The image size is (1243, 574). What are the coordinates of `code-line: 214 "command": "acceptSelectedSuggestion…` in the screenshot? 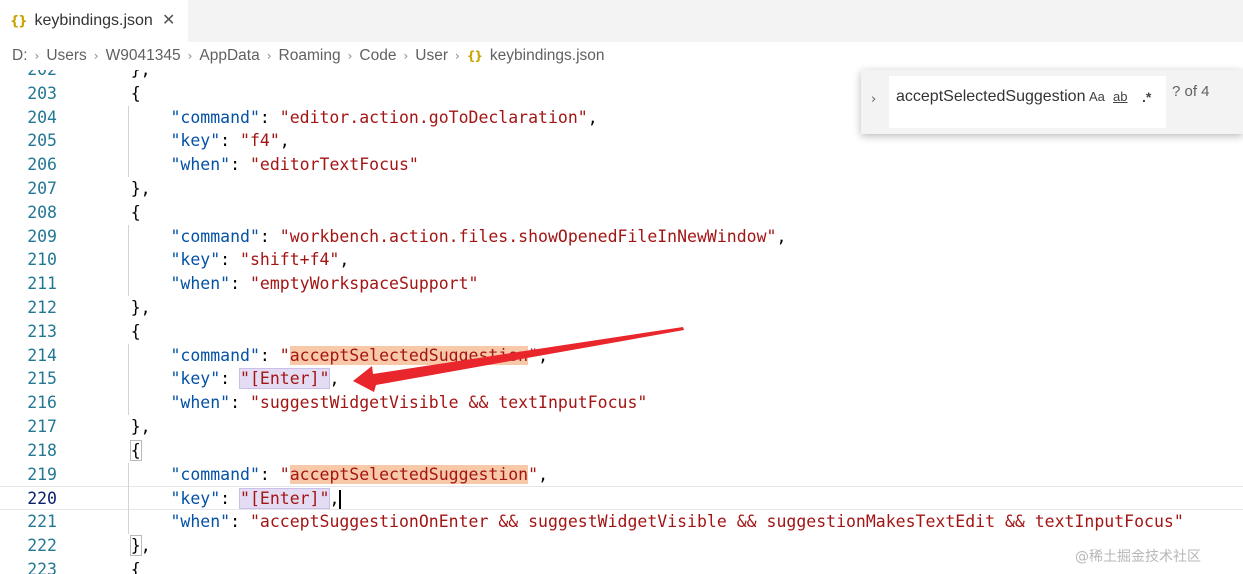 It's located at (621, 356).